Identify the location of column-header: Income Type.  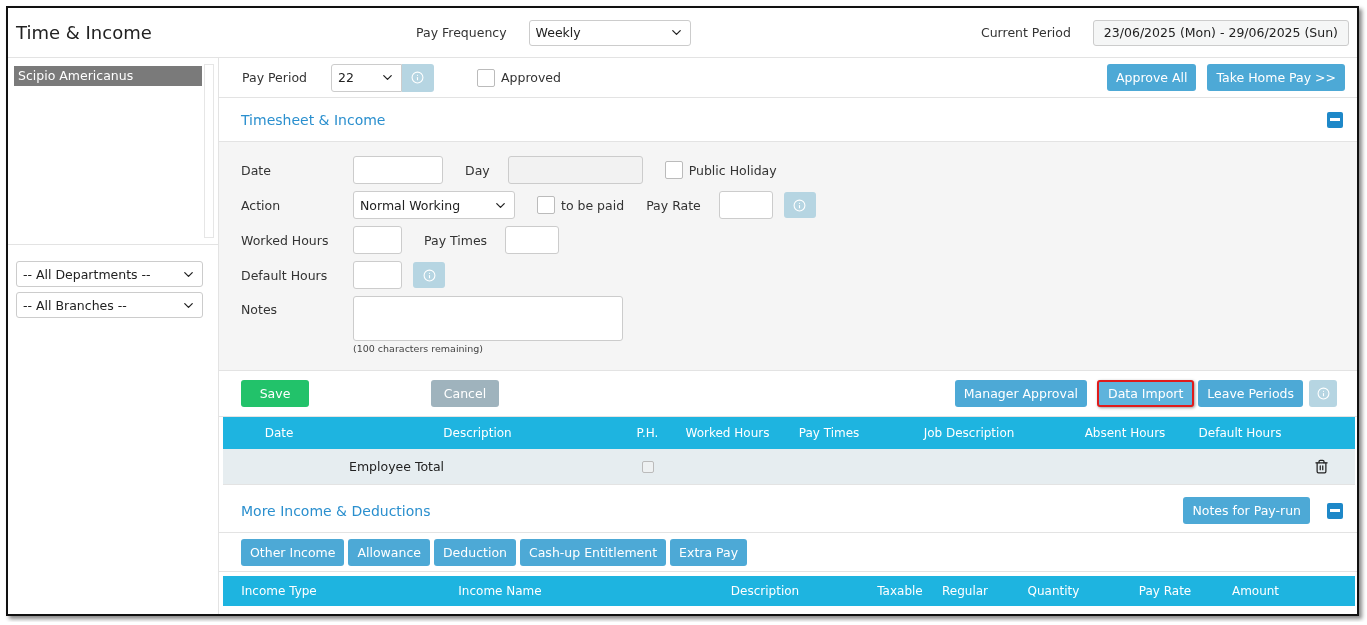
(279, 591).